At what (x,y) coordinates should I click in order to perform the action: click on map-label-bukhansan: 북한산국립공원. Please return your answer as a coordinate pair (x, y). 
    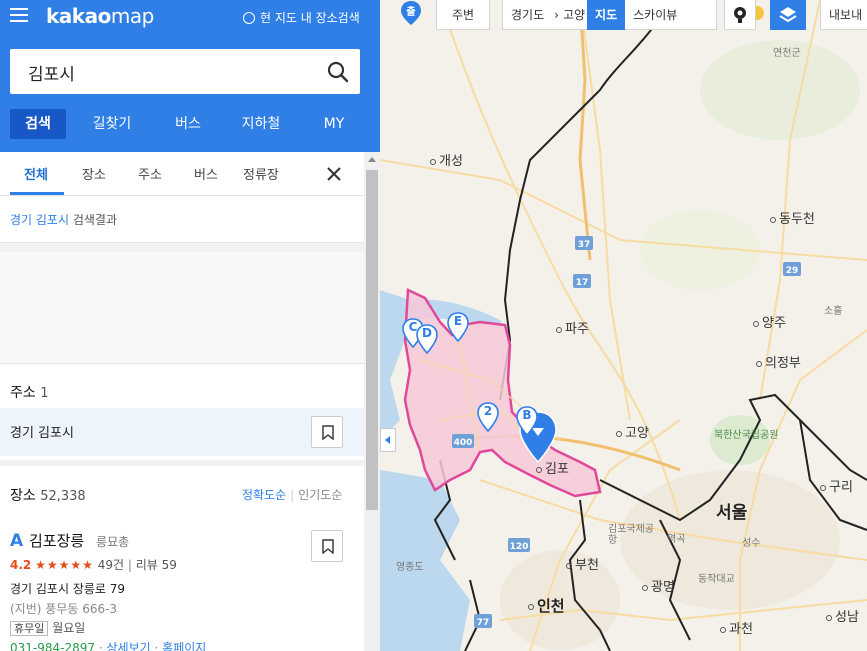
    Looking at the image, I should click on (749, 435).